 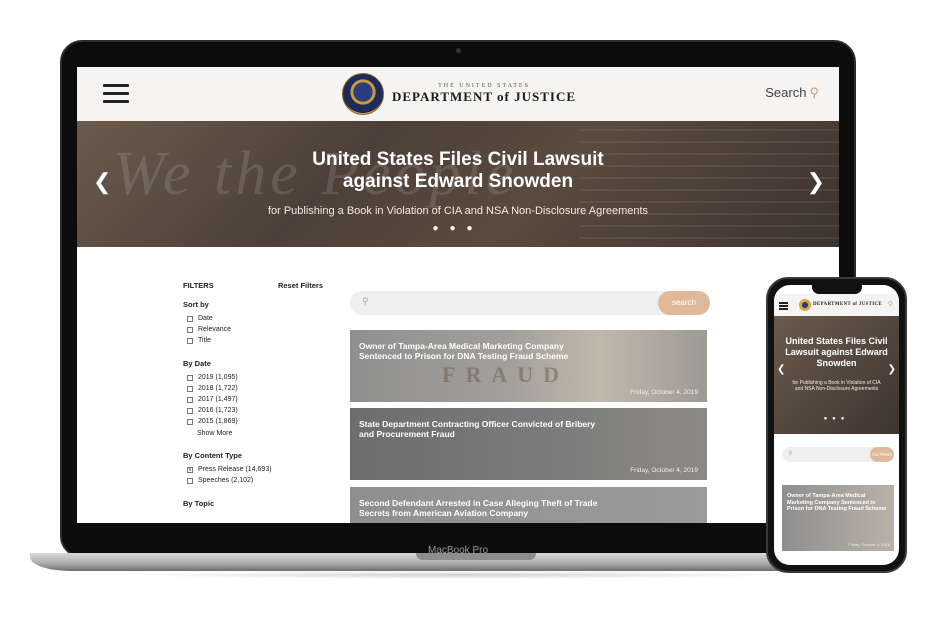 What do you see at coordinates (458, 228) in the screenshot?
I see `carousel-dots: ●●●` at bounding box center [458, 228].